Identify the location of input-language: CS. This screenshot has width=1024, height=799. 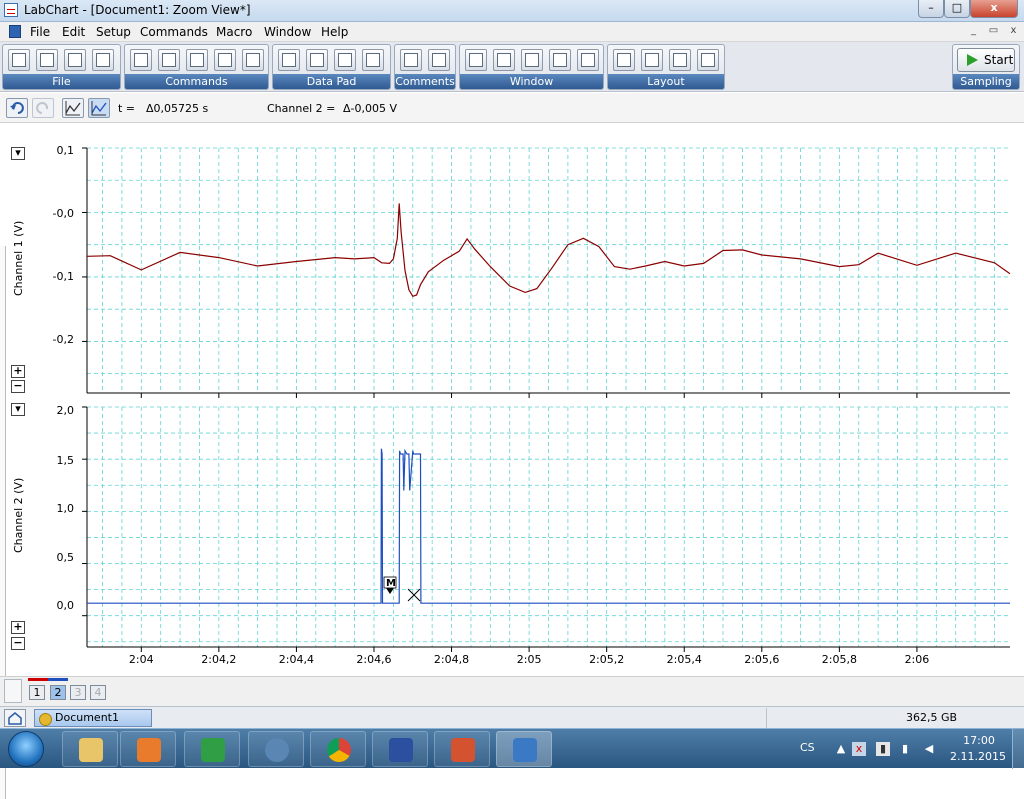
(807, 747).